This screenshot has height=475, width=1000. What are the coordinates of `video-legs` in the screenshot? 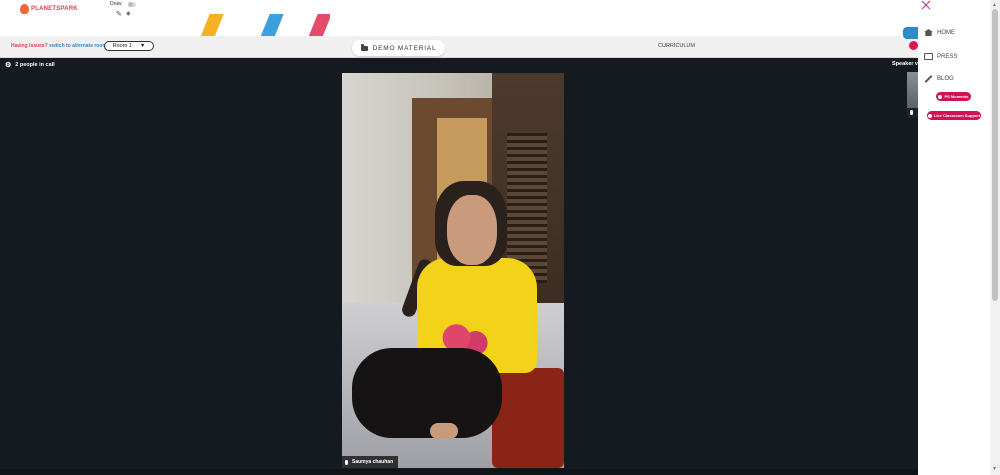 It's located at (427, 393).